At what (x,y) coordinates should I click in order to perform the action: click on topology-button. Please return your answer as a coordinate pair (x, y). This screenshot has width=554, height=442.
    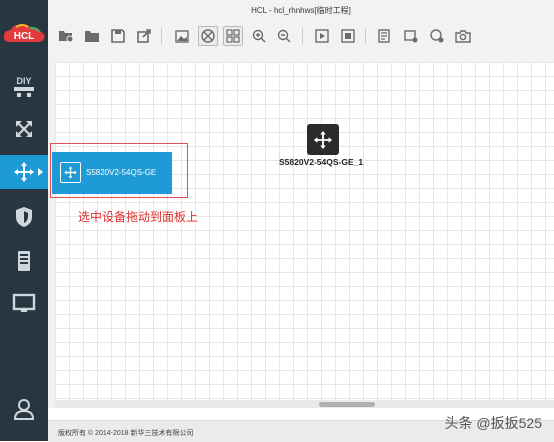
    Looking at the image, I should click on (208, 36).